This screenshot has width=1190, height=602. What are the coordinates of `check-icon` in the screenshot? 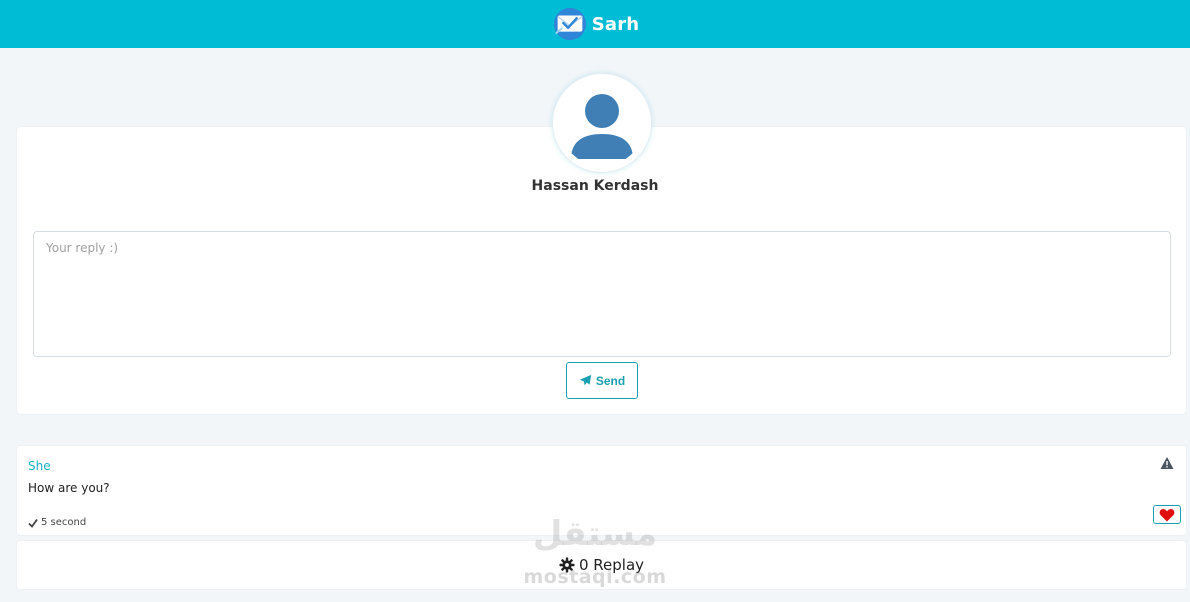 It's located at (33, 523).